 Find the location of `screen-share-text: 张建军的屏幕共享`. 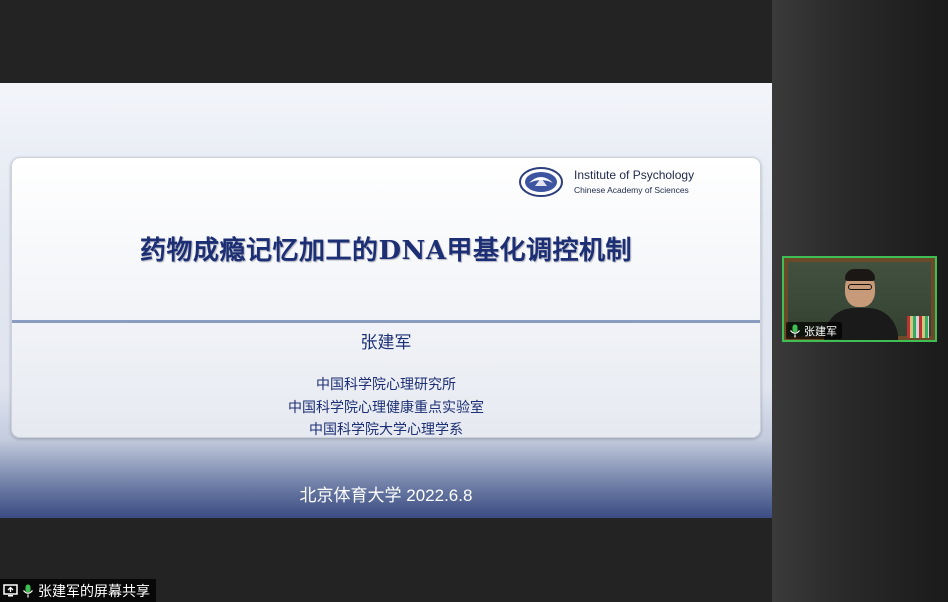

screen-share-text: 张建军的屏幕共享 is located at coordinates (94, 591).